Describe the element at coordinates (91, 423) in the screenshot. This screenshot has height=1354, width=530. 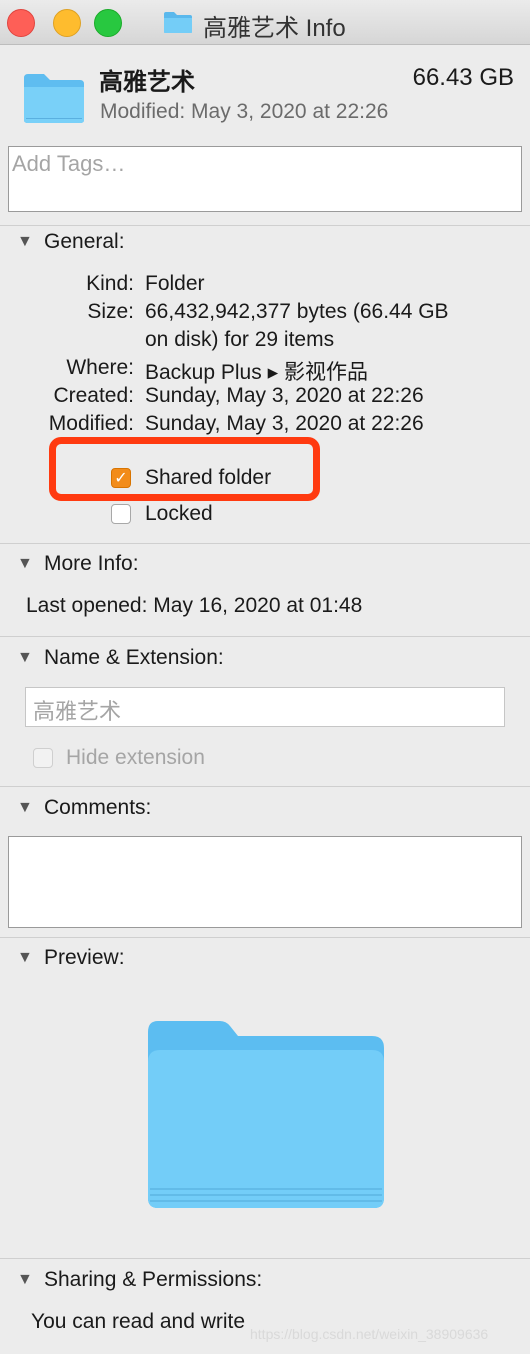
I see `modified-label: Modified:` at that location.